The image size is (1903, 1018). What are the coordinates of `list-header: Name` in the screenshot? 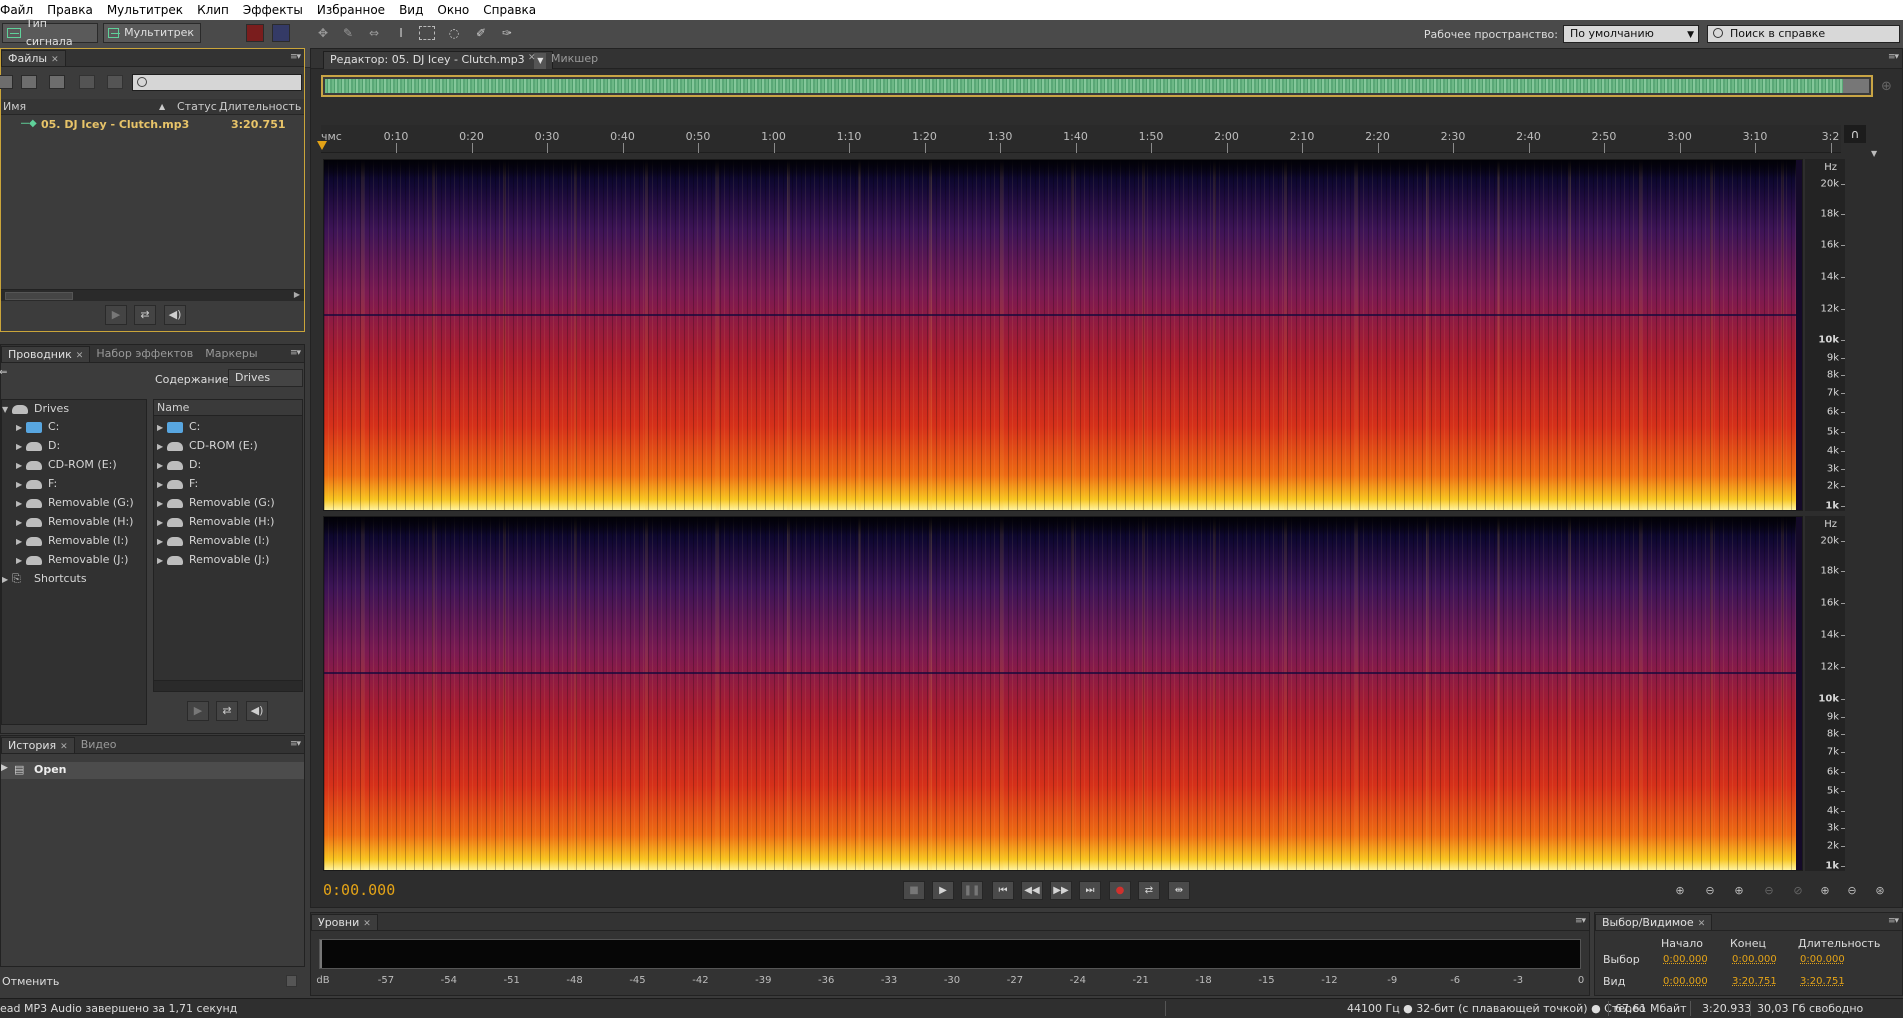 It's located at (228, 408).